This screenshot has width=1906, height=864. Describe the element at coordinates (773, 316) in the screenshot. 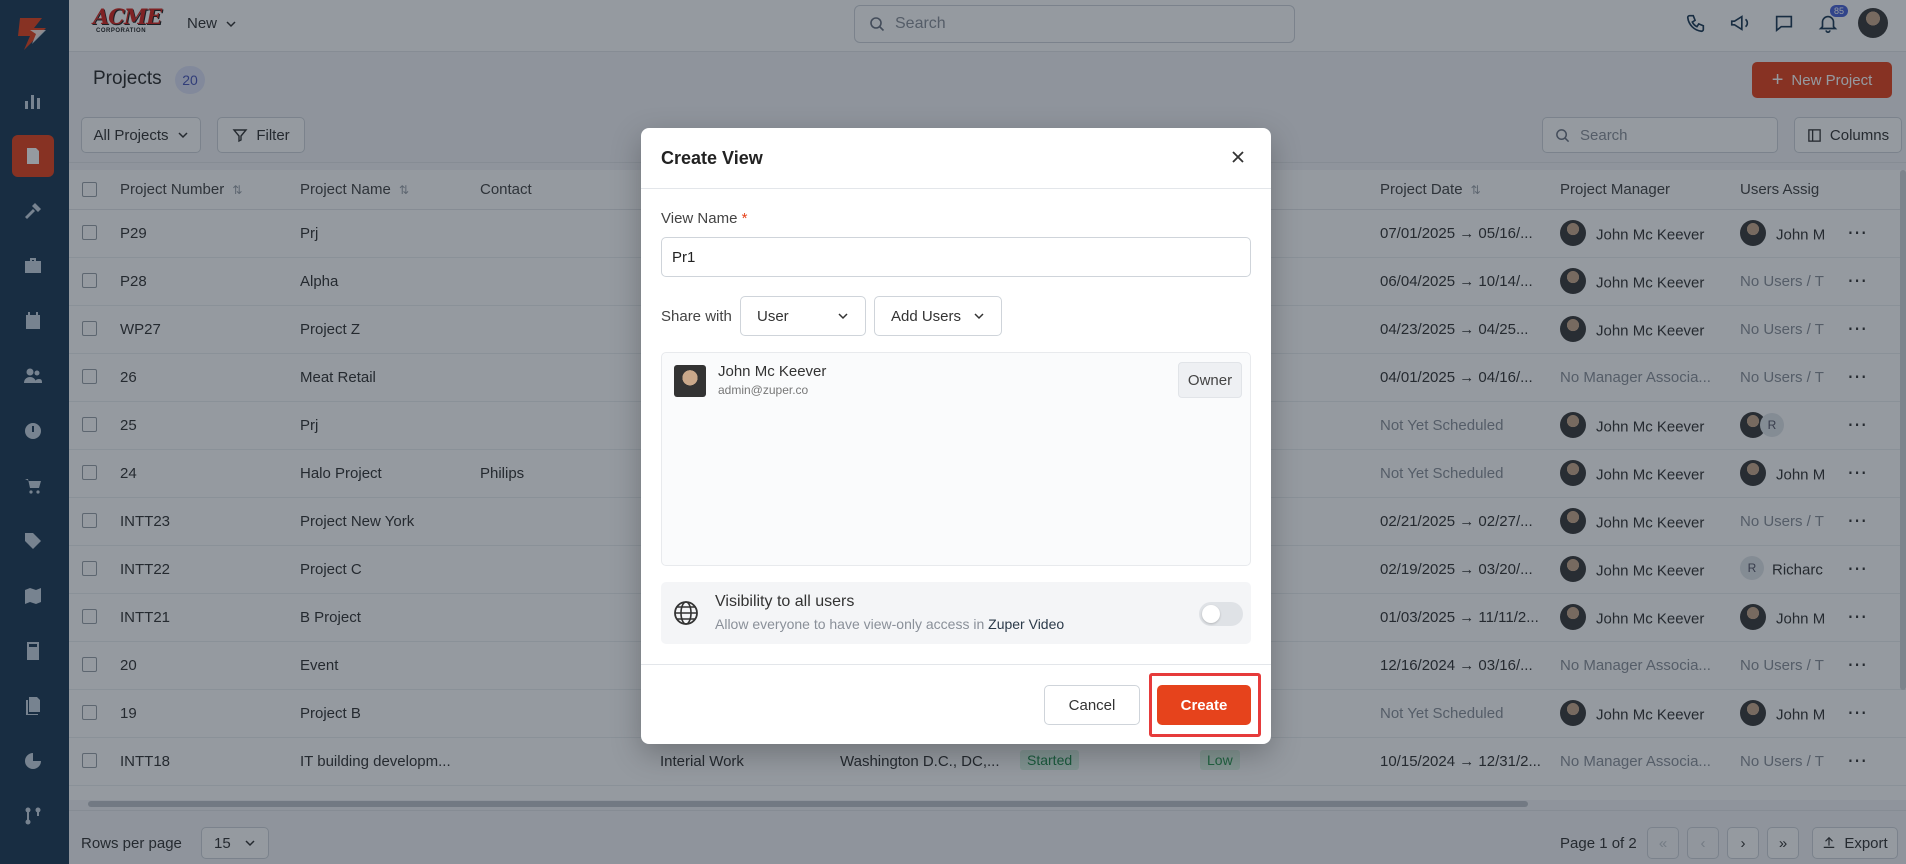

I see `share-type-value: User` at that location.